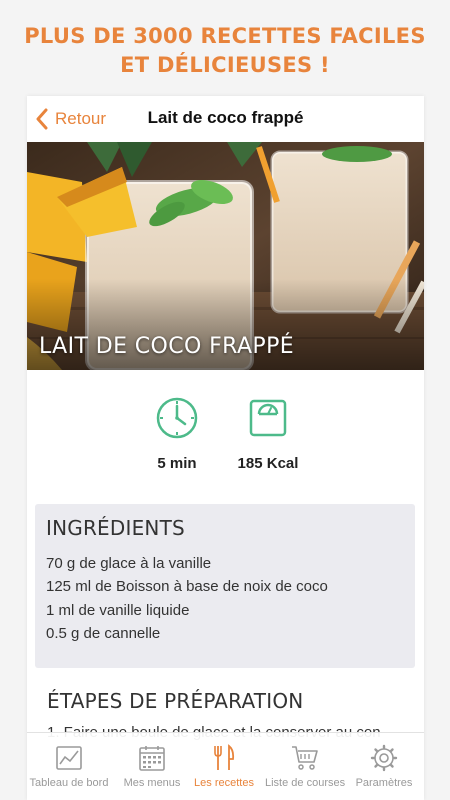 This screenshot has width=450, height=800. What do you see at coordinates (225, 36) in the screenshot?
I see `promo-line-1: PLUS DE 3000 RECETTES FACILES` at bounding box center [225, 36].